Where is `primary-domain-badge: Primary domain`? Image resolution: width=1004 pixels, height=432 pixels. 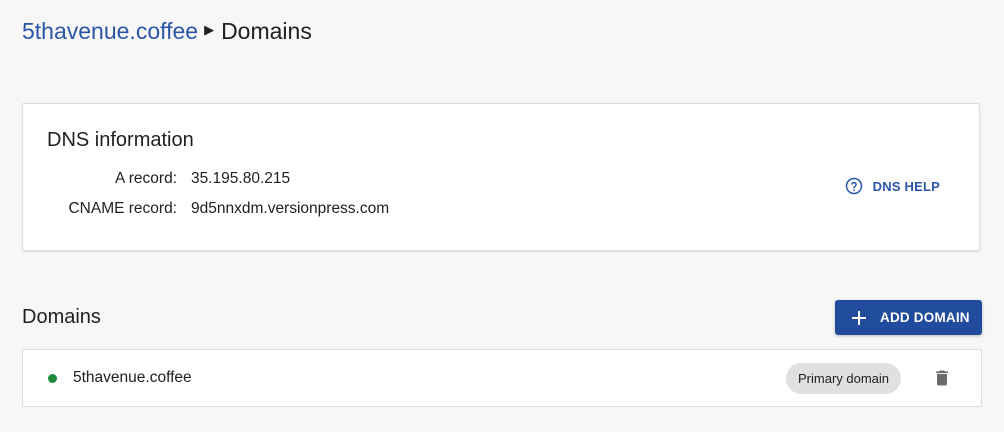 primary-domain-badge: Primary domain is located at coordinates (844, 378).